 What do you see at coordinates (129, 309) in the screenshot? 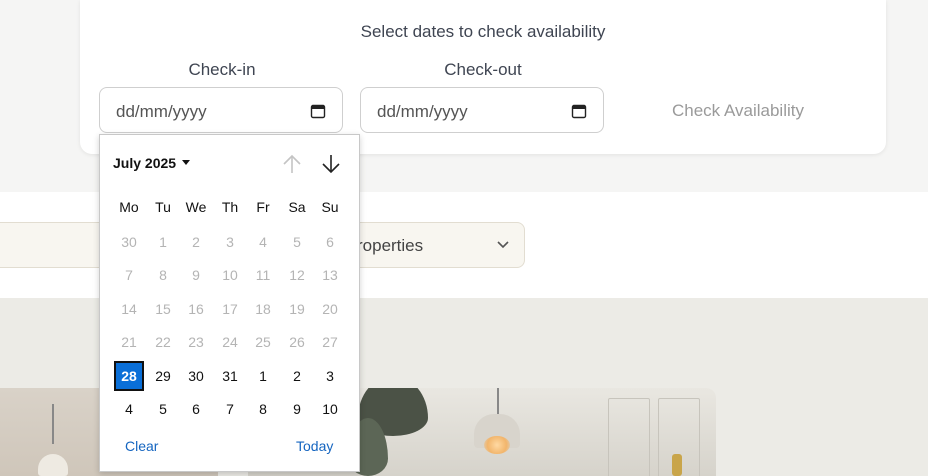
I see `calendar-day: 14` at bounding box center [129, 309].